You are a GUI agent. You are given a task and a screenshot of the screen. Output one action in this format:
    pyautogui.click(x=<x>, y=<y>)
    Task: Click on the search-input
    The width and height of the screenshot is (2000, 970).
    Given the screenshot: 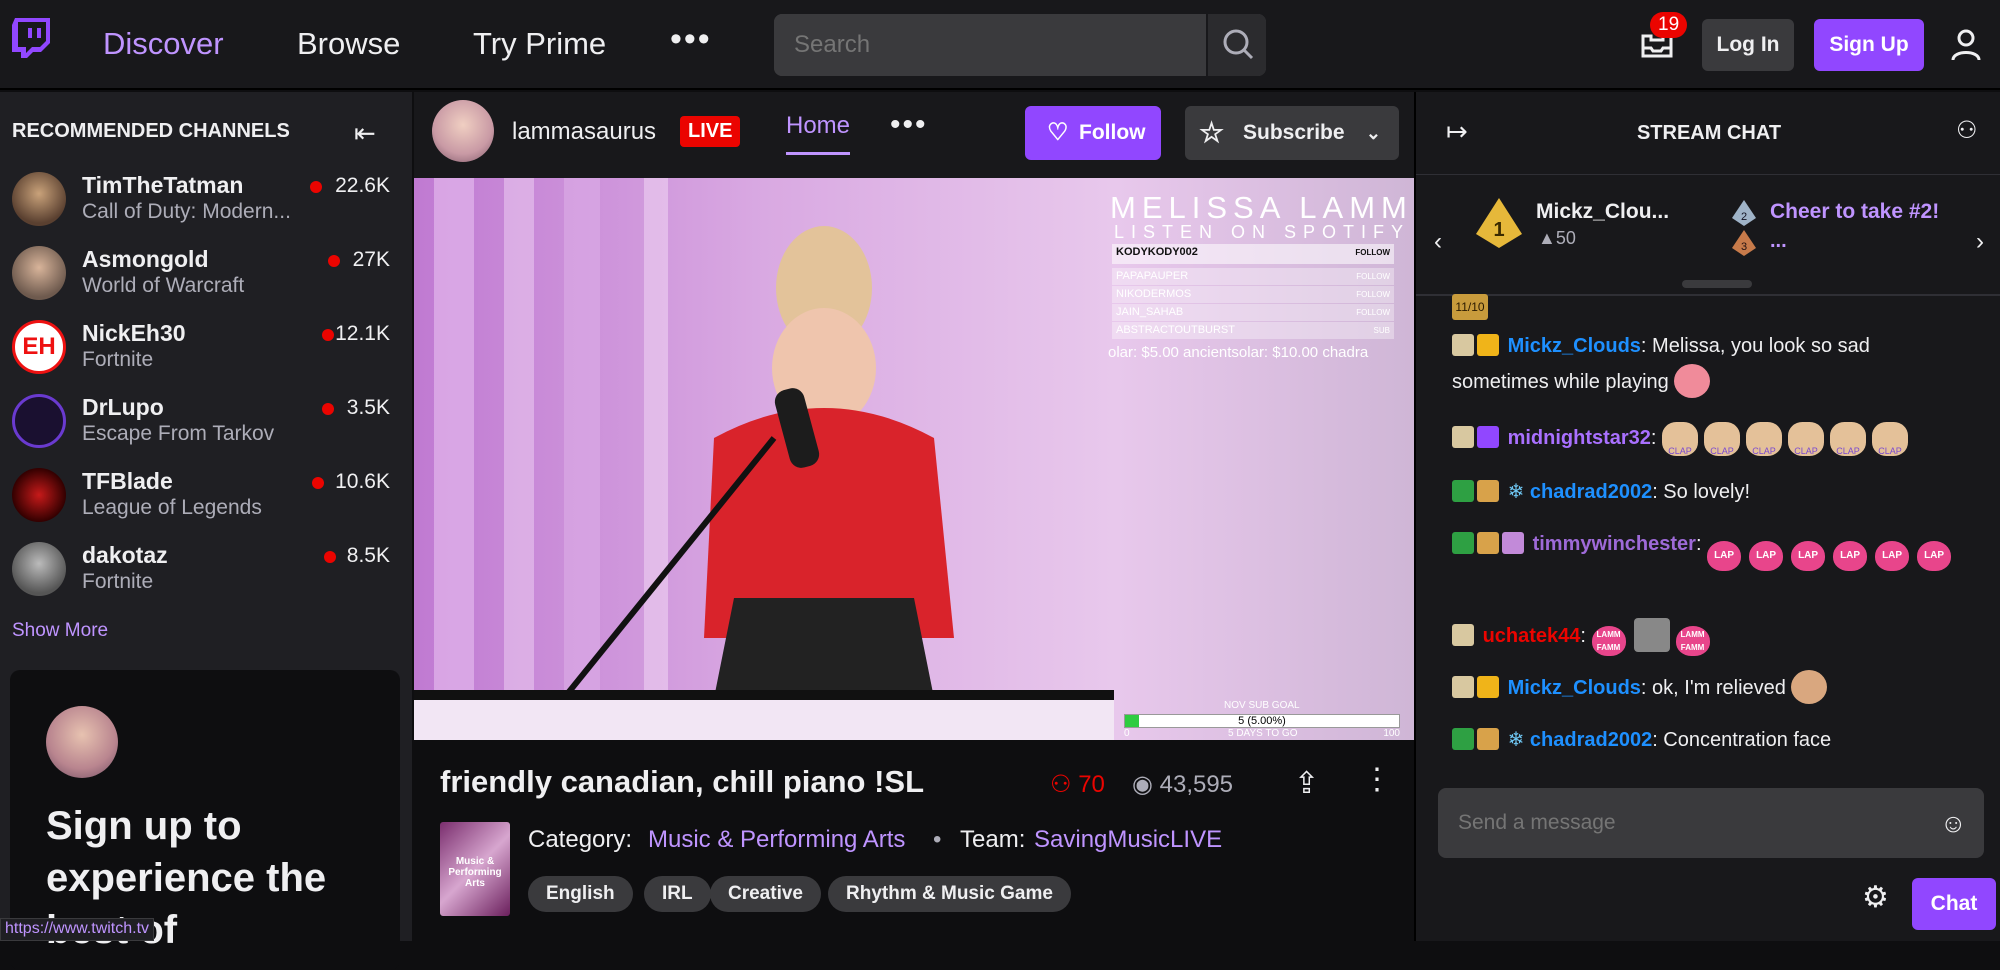 What is the action you would take?
    pyautogui.click(x=1020, y=45)
    